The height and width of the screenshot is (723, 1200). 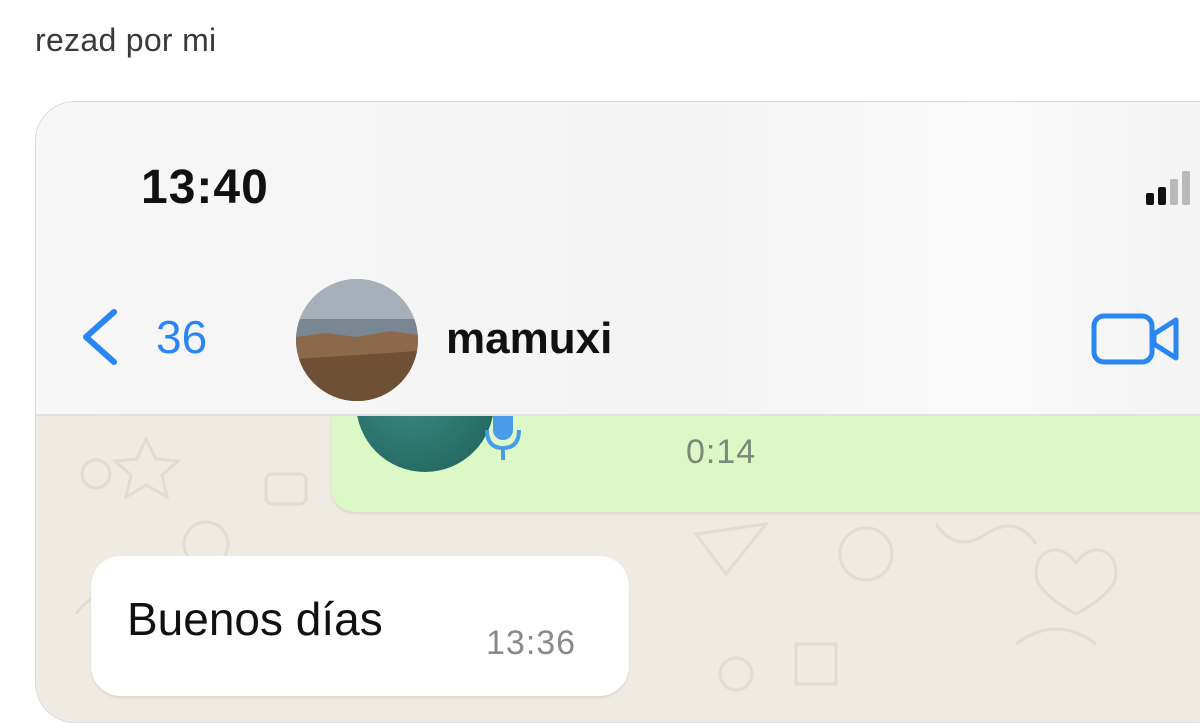 What do you see at coordinates (531, 643) in the screenshot?
I see `message-timestamp: 13:36` at bounding box center [531, 643].